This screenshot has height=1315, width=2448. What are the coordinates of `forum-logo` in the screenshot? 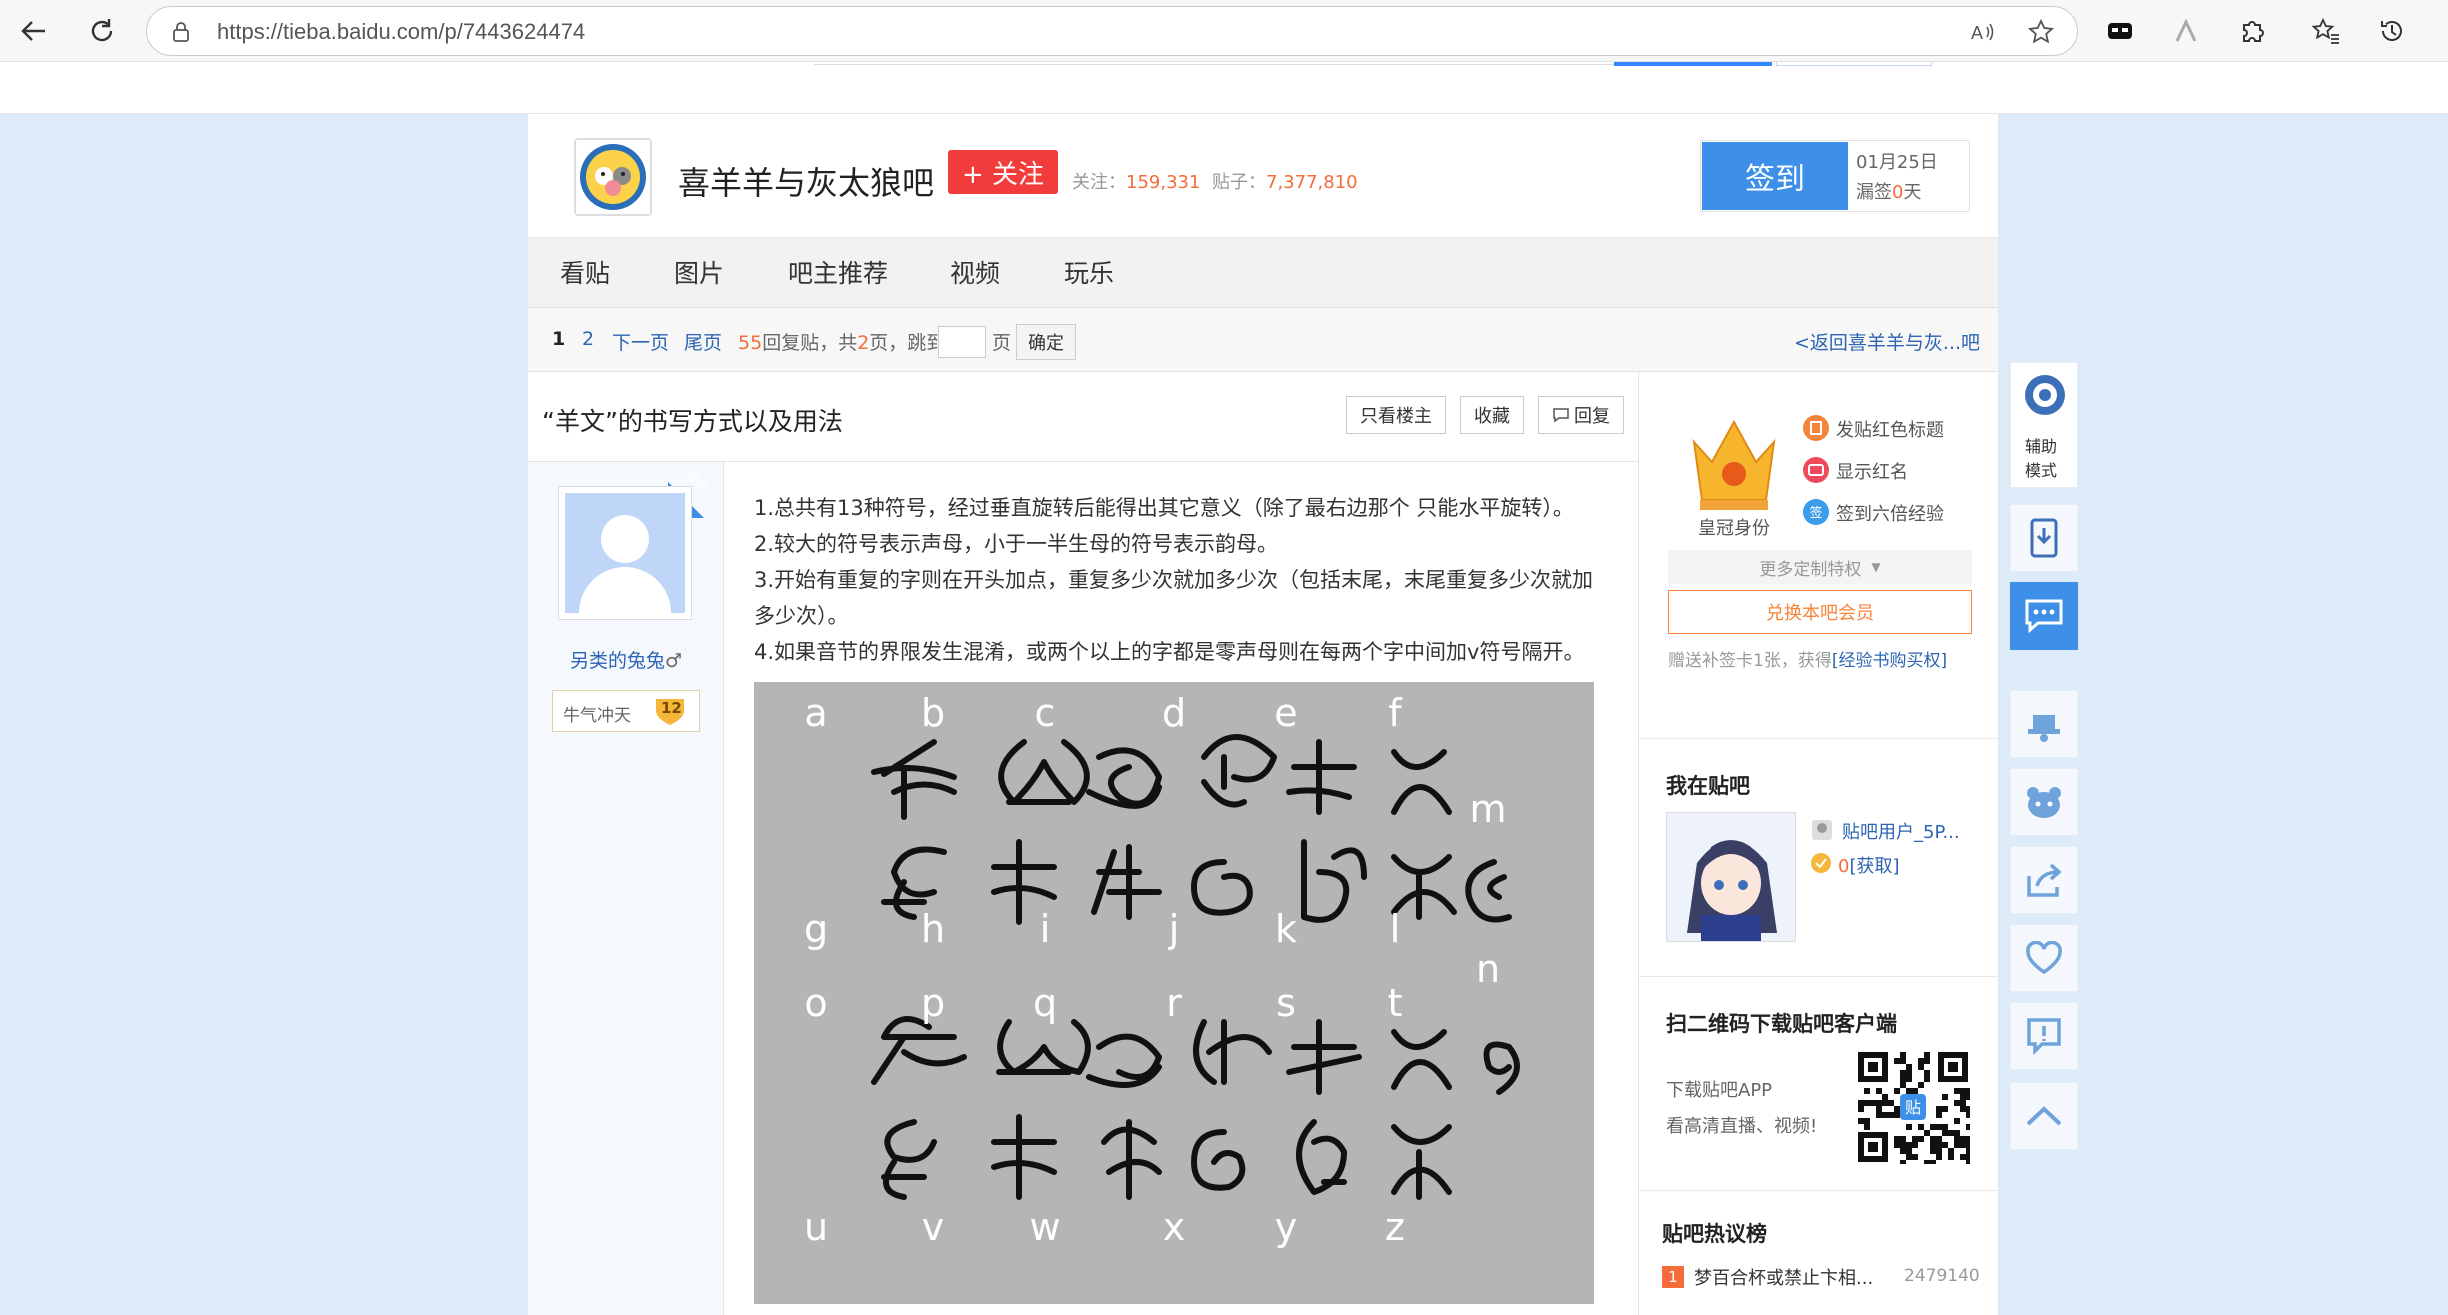 It's located at (613, 177).